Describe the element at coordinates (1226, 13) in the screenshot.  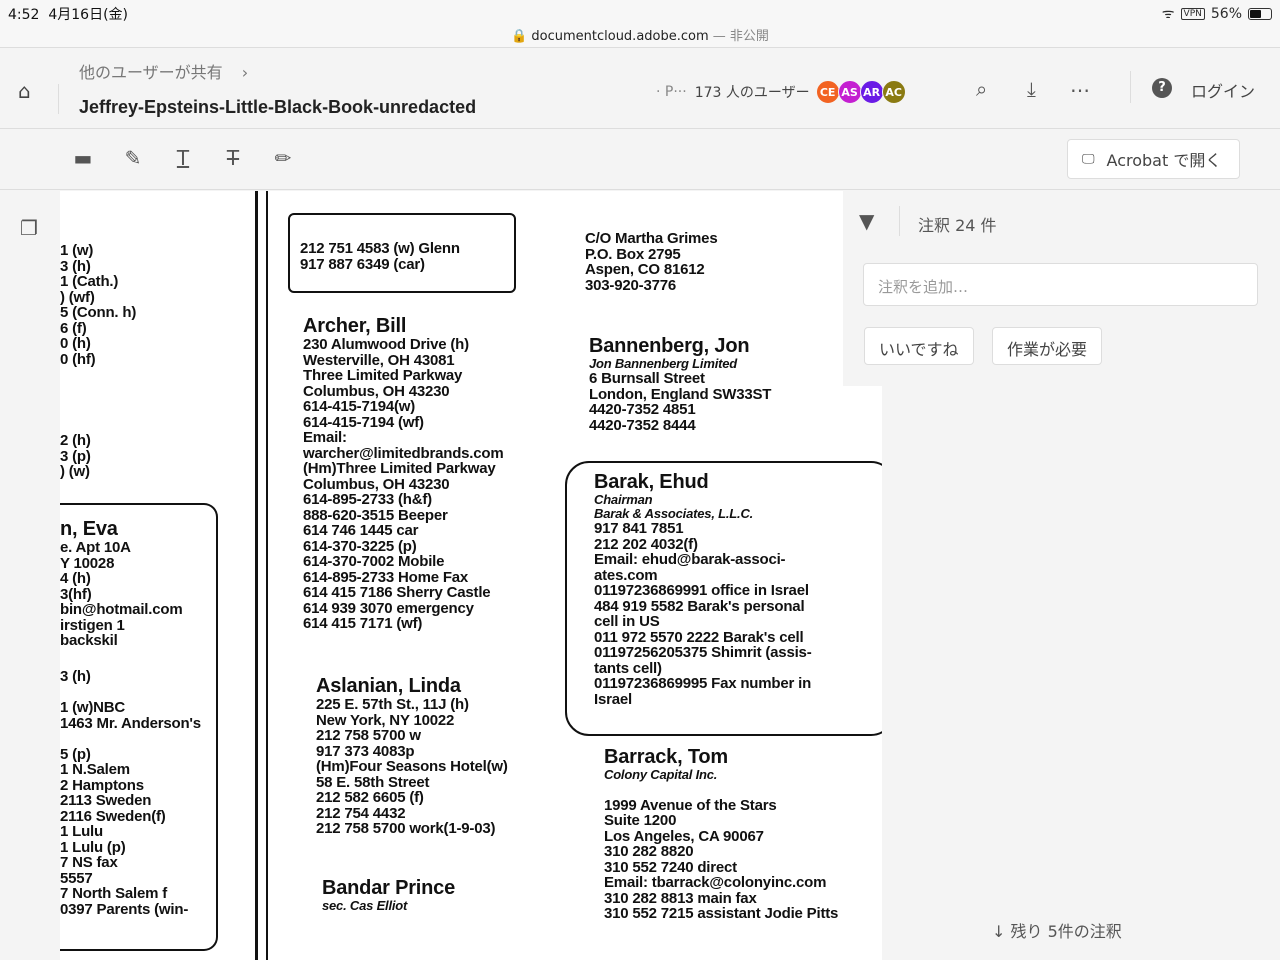
I see `battery-percent: 56%` at that location.